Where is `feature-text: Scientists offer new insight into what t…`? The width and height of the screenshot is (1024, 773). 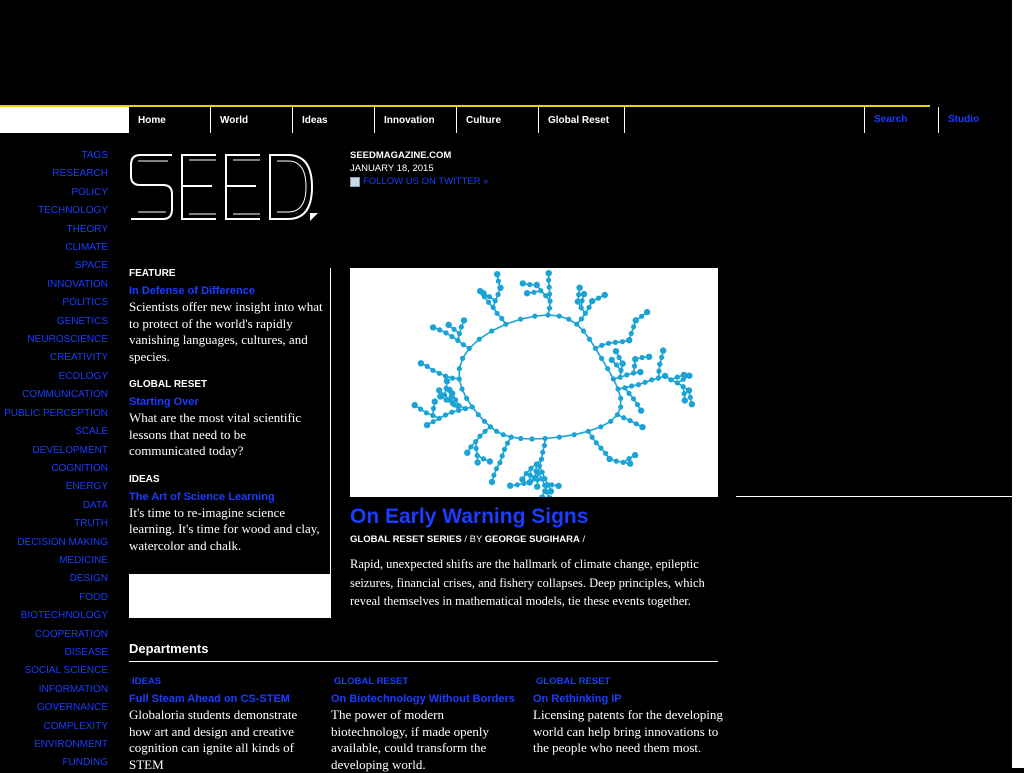
feature-text: Scientists offer new insight into what t… is located at coordinates (226, 332).